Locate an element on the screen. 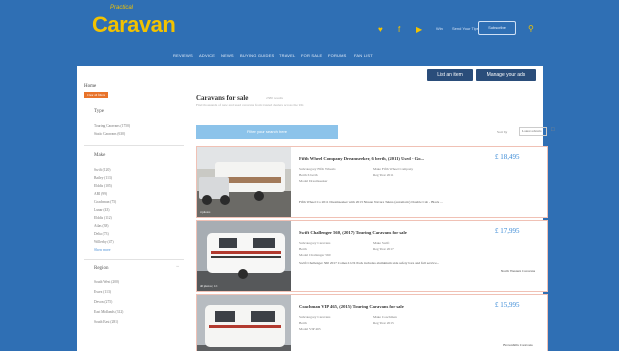  sidebar-item-region: East Midlands (312) is located at coordinates (108, 312).